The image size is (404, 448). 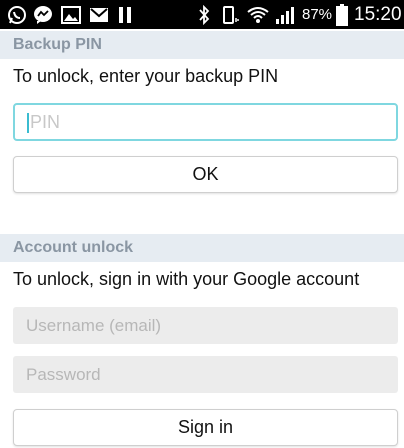 I want to click on backup-pin-instruction: To unlock, enter your backup PIN, so click(x=146, y=76).